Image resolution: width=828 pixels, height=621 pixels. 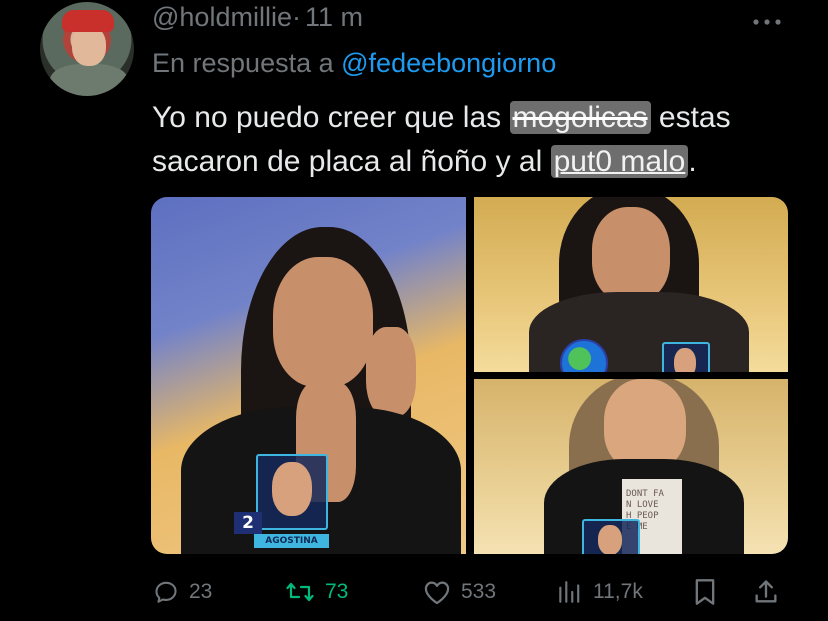 I want to click on photo-3: DONT FA N LOVE H PEOP E ME, so click(x=631, y=466).